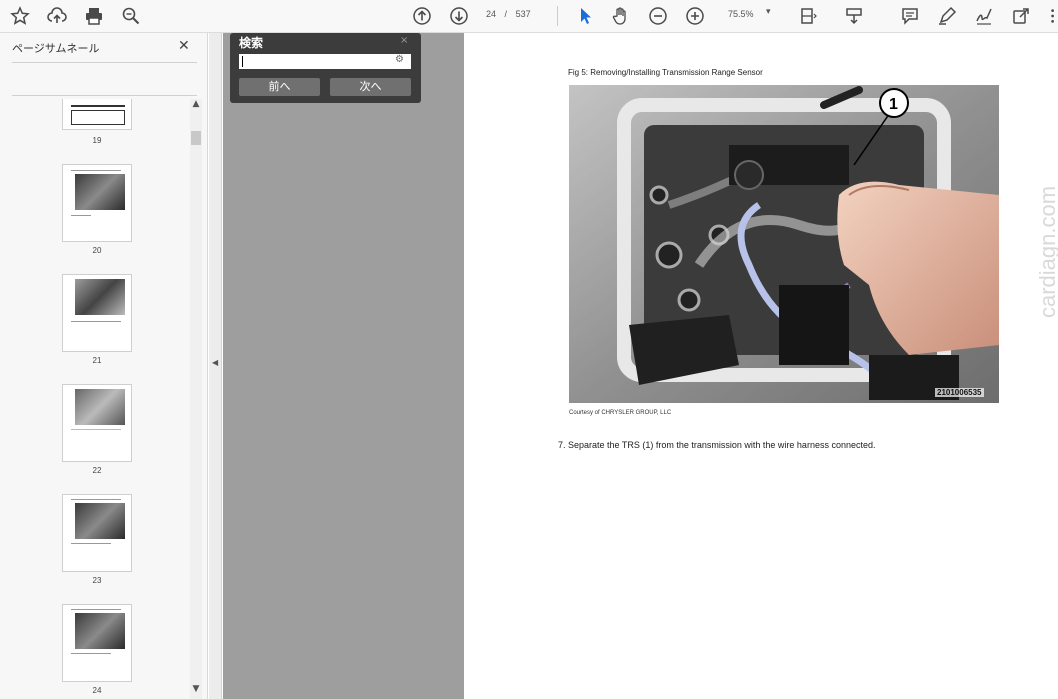  What do you see at coordinates (808, 16) in the screenshot?
I see `fit-page-icon` at bounding box center [808, 16].